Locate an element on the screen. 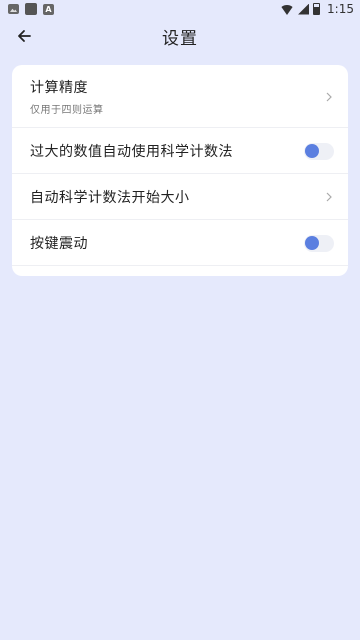 This screenshot has width=360, height=640. status-time: 1:15 is located at coordinates (340, 9).